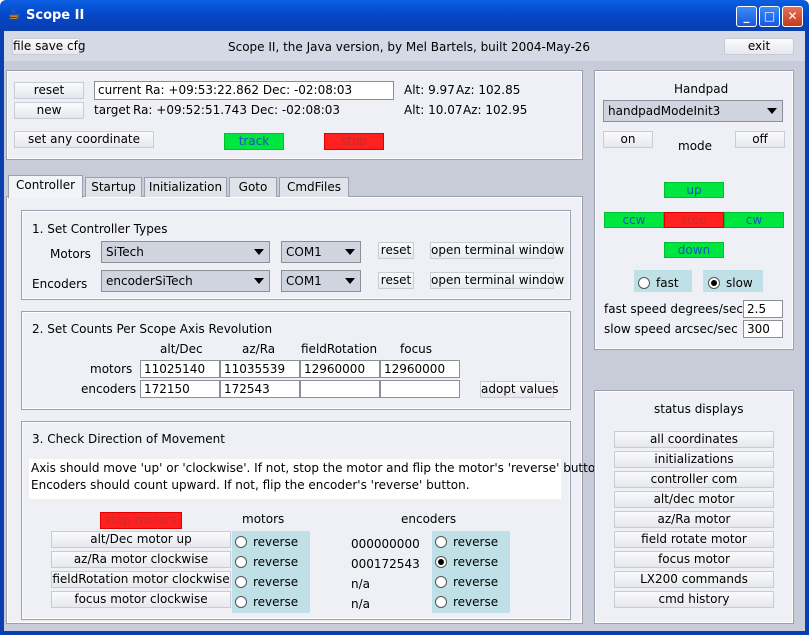 The height and width of the screenshot is (635, 809). I want to click on motors-port-select: COM1, so click(321, 252).